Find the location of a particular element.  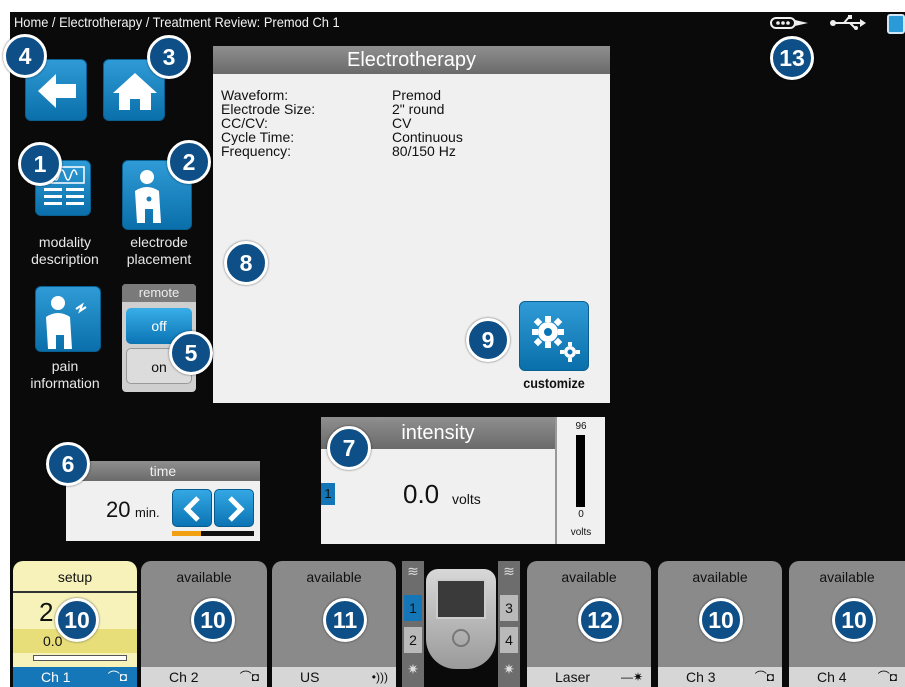

battery-icon is located at coordinates (896, 24).